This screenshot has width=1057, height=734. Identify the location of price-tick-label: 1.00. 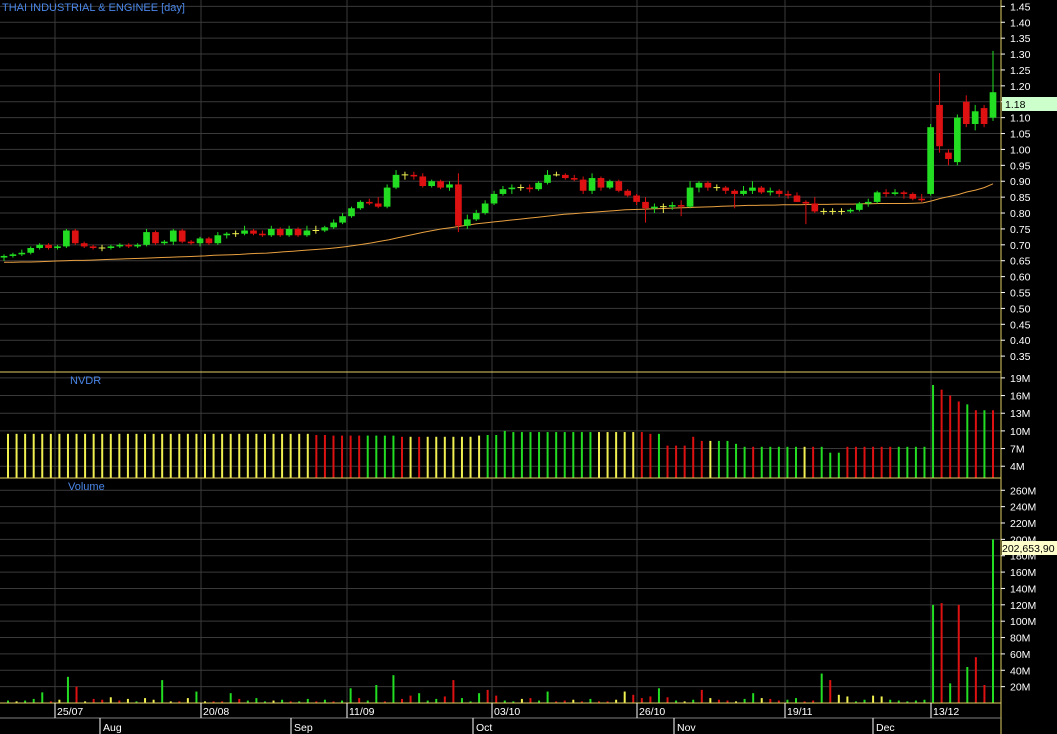
(1020, 150).